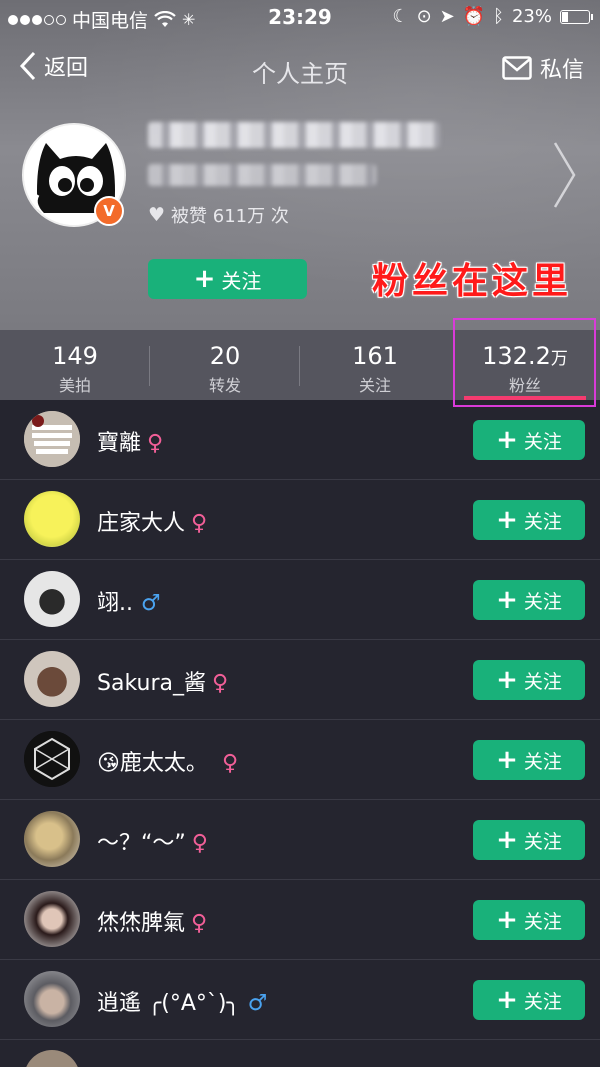 The width and height of the screenshot is (600, 1067). I want to click on list-item: 😘鹿太太。 ♀ + 关注, so click(300, 760).